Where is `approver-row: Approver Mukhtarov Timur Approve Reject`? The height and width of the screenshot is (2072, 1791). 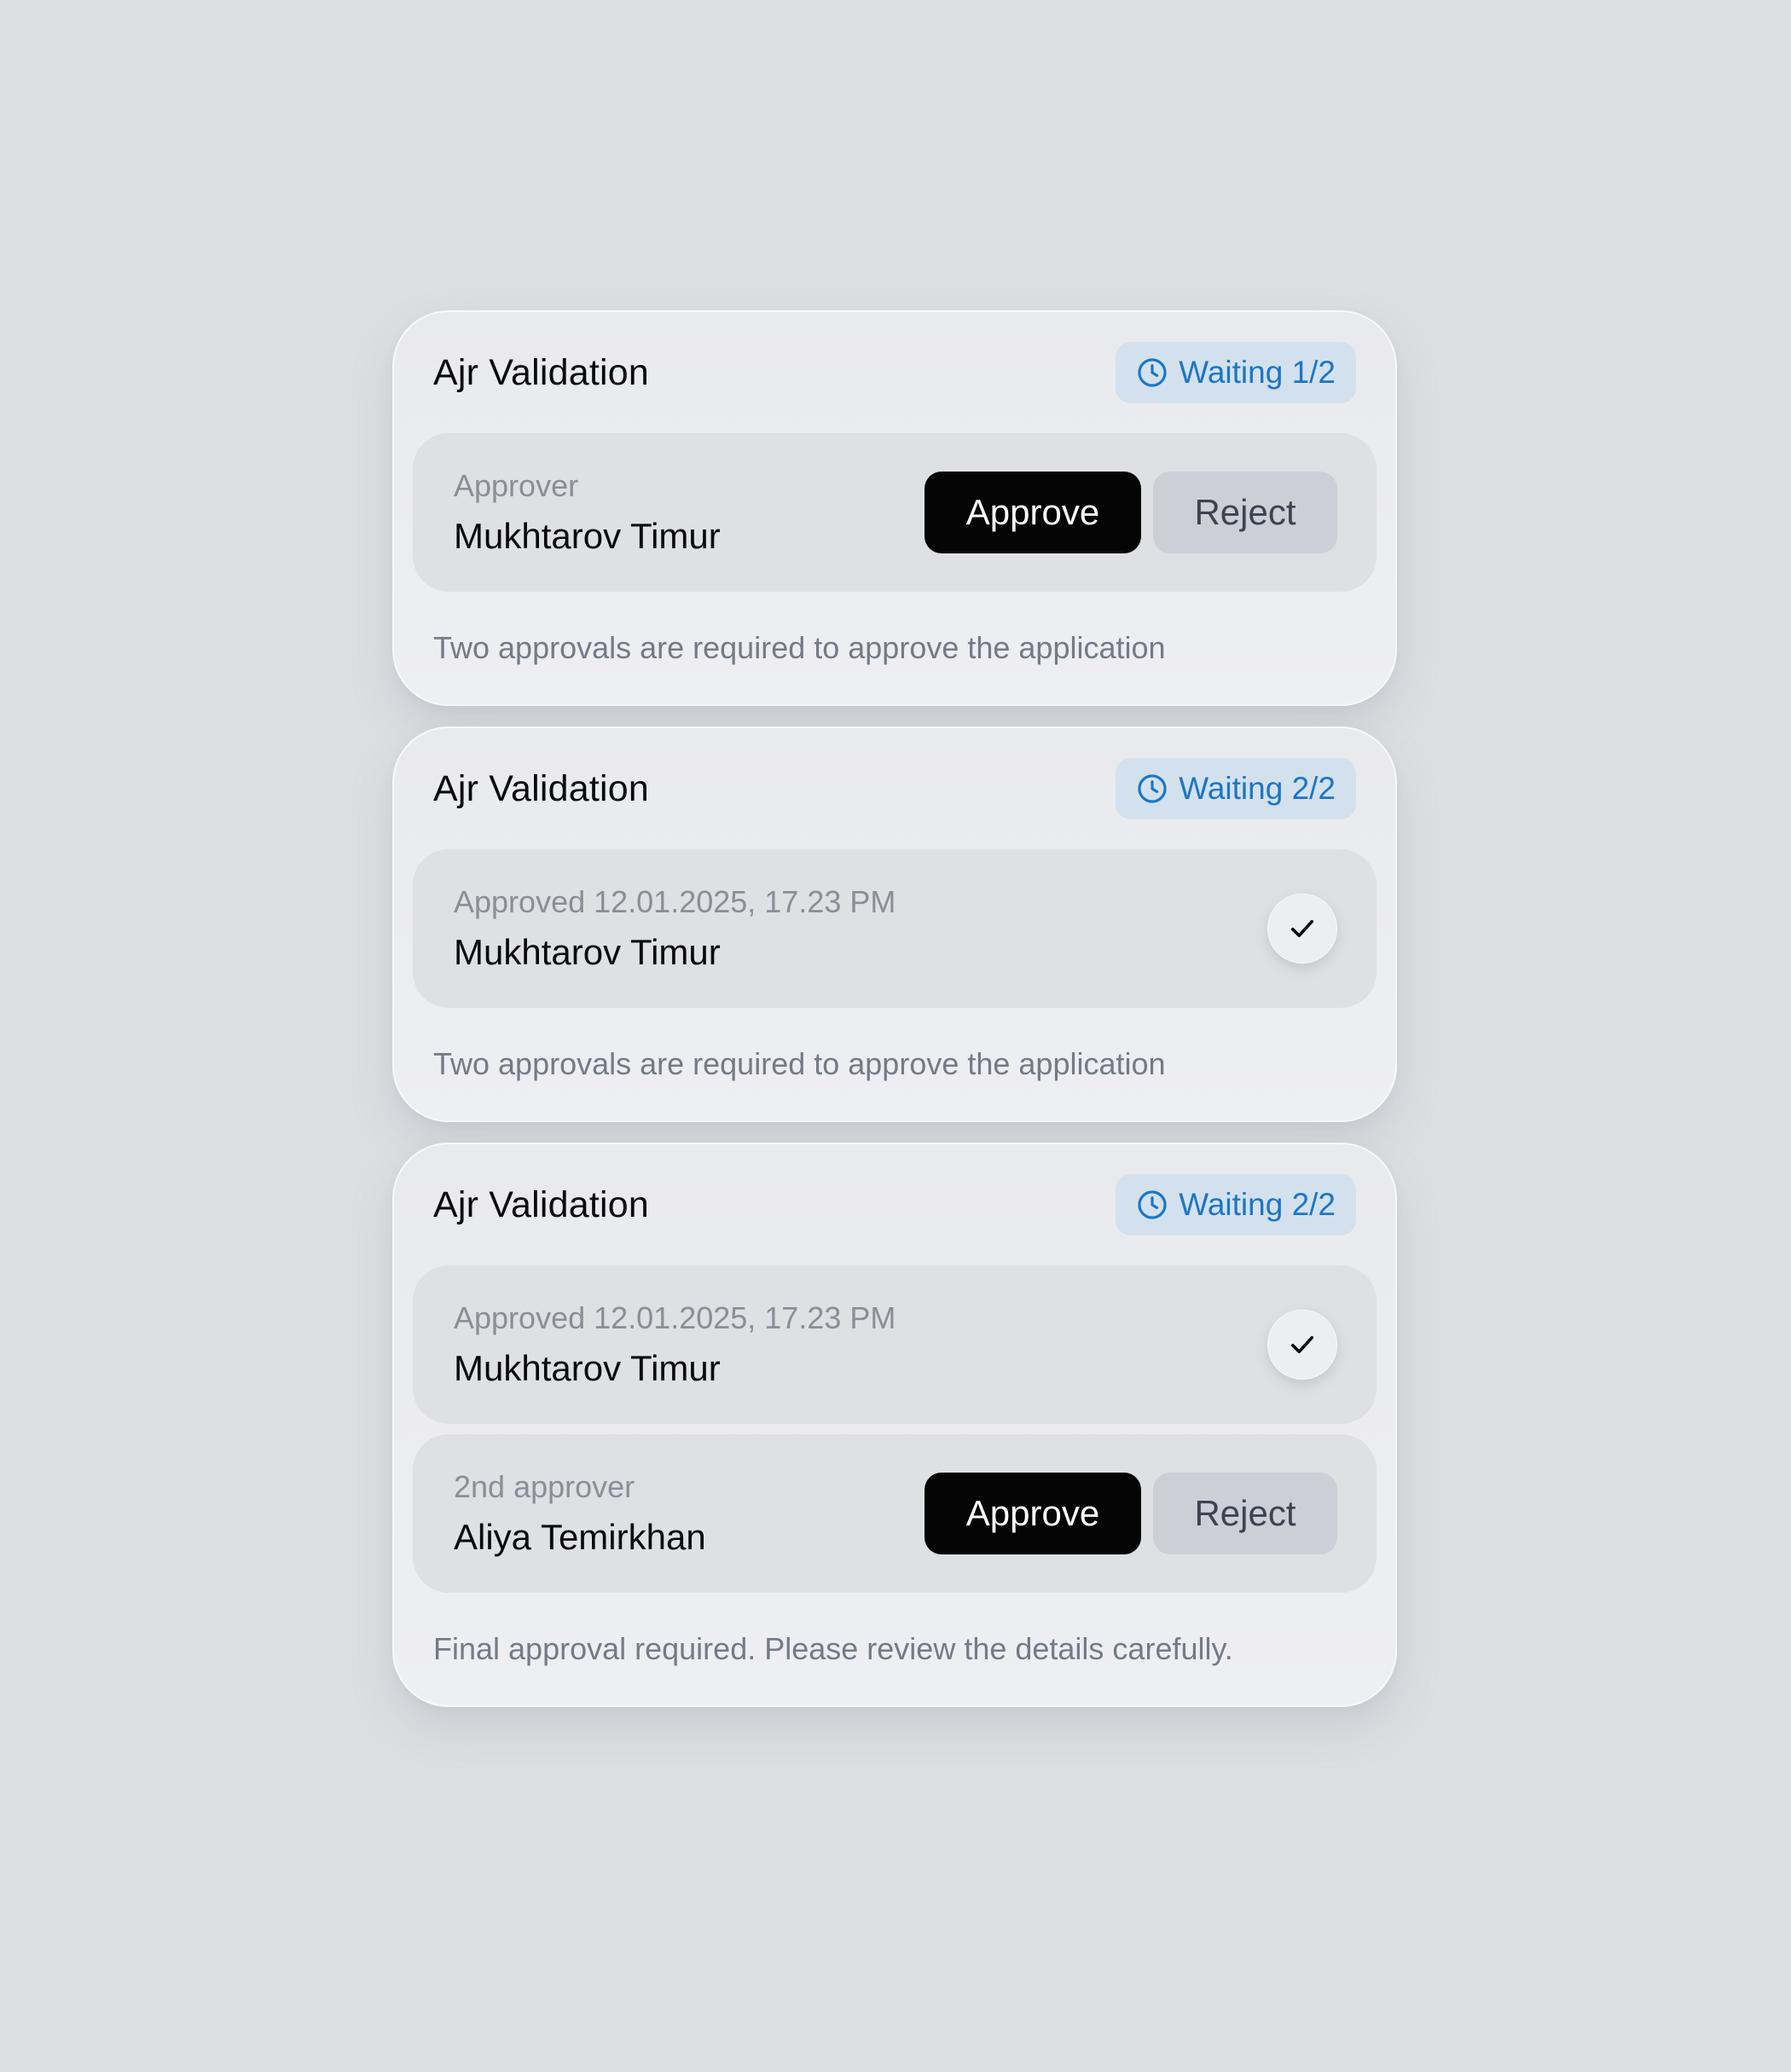
approver-row: Approver Mukhtarov Timur Approve Reject is located at coordinates (895, 512).